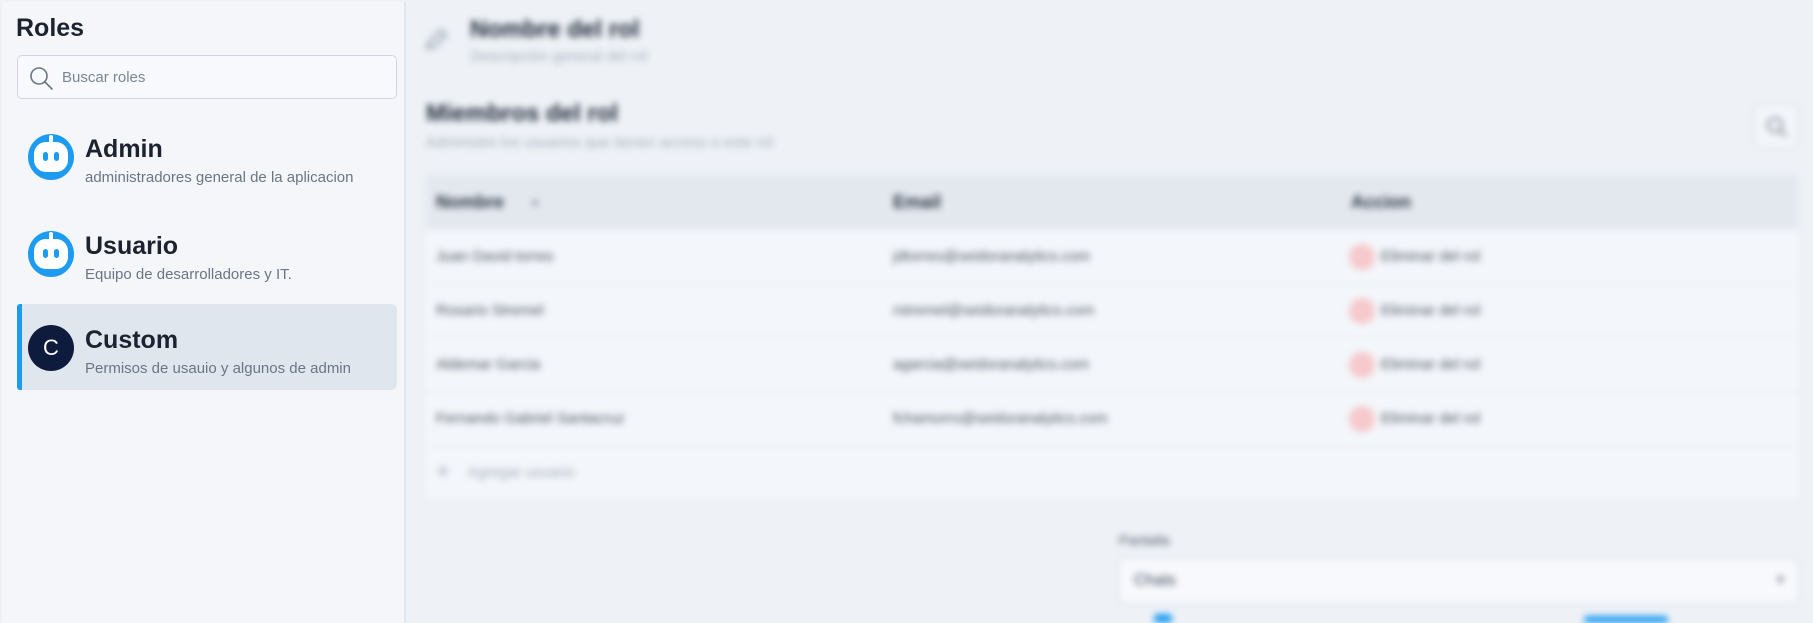  I want to click on role-item-usuario: Usuario Equipo de desarrolladores y IT., so click(207, 253).